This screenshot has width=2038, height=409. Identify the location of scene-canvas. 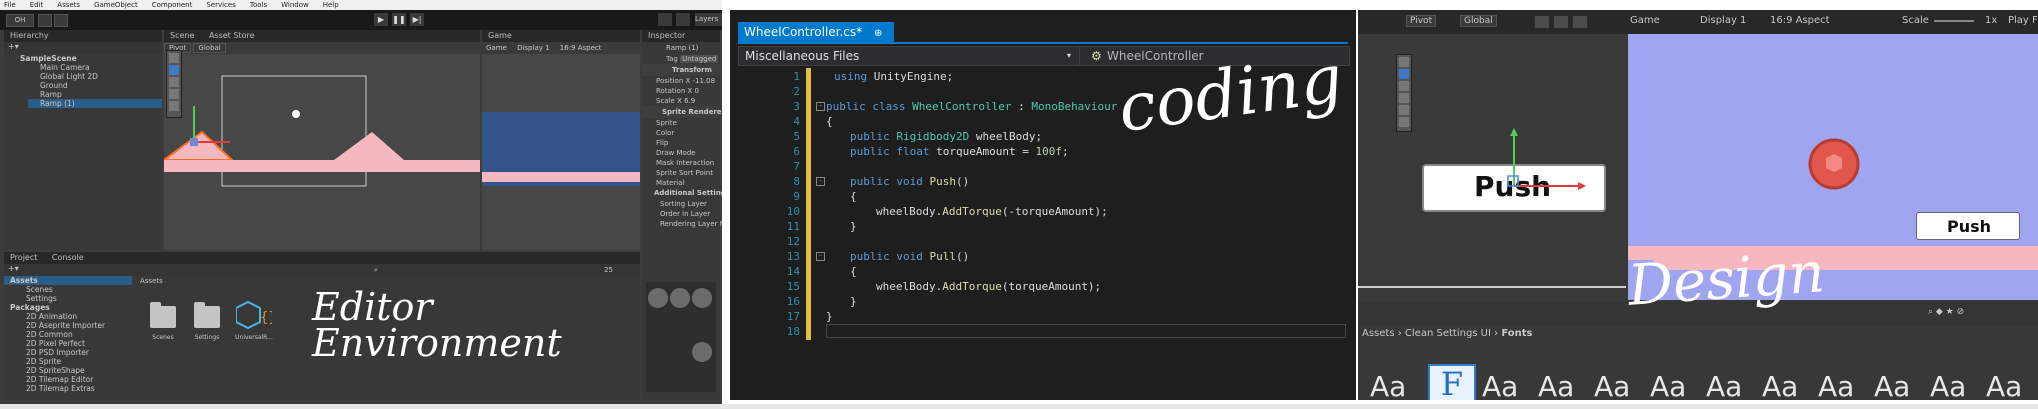
(322, 152).